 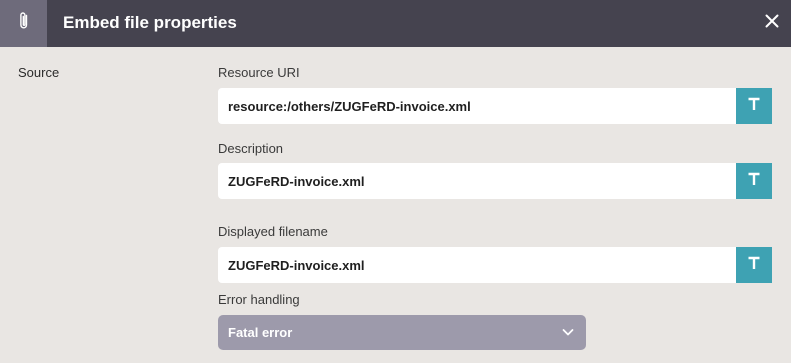 I want to click on resource-uri-label: Resource URI, so click(x=259, y=72).